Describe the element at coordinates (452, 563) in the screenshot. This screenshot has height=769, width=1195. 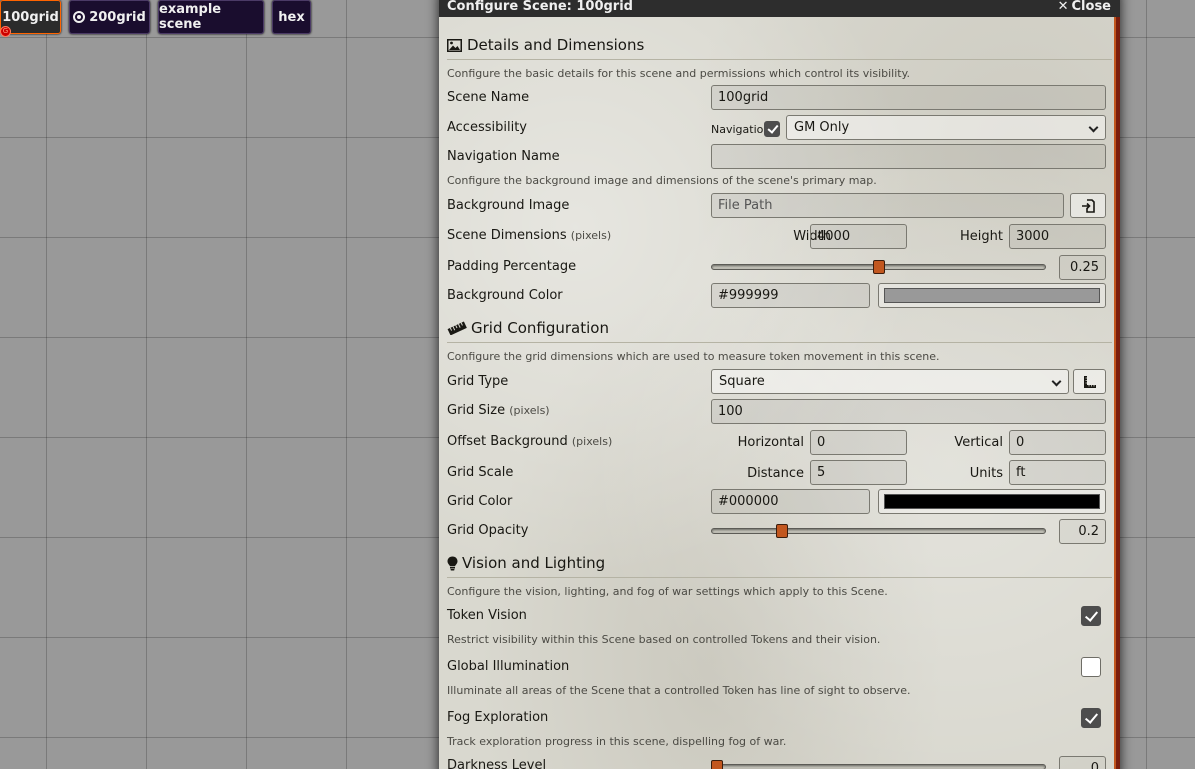
I see `lightbulb-icon` at that location.